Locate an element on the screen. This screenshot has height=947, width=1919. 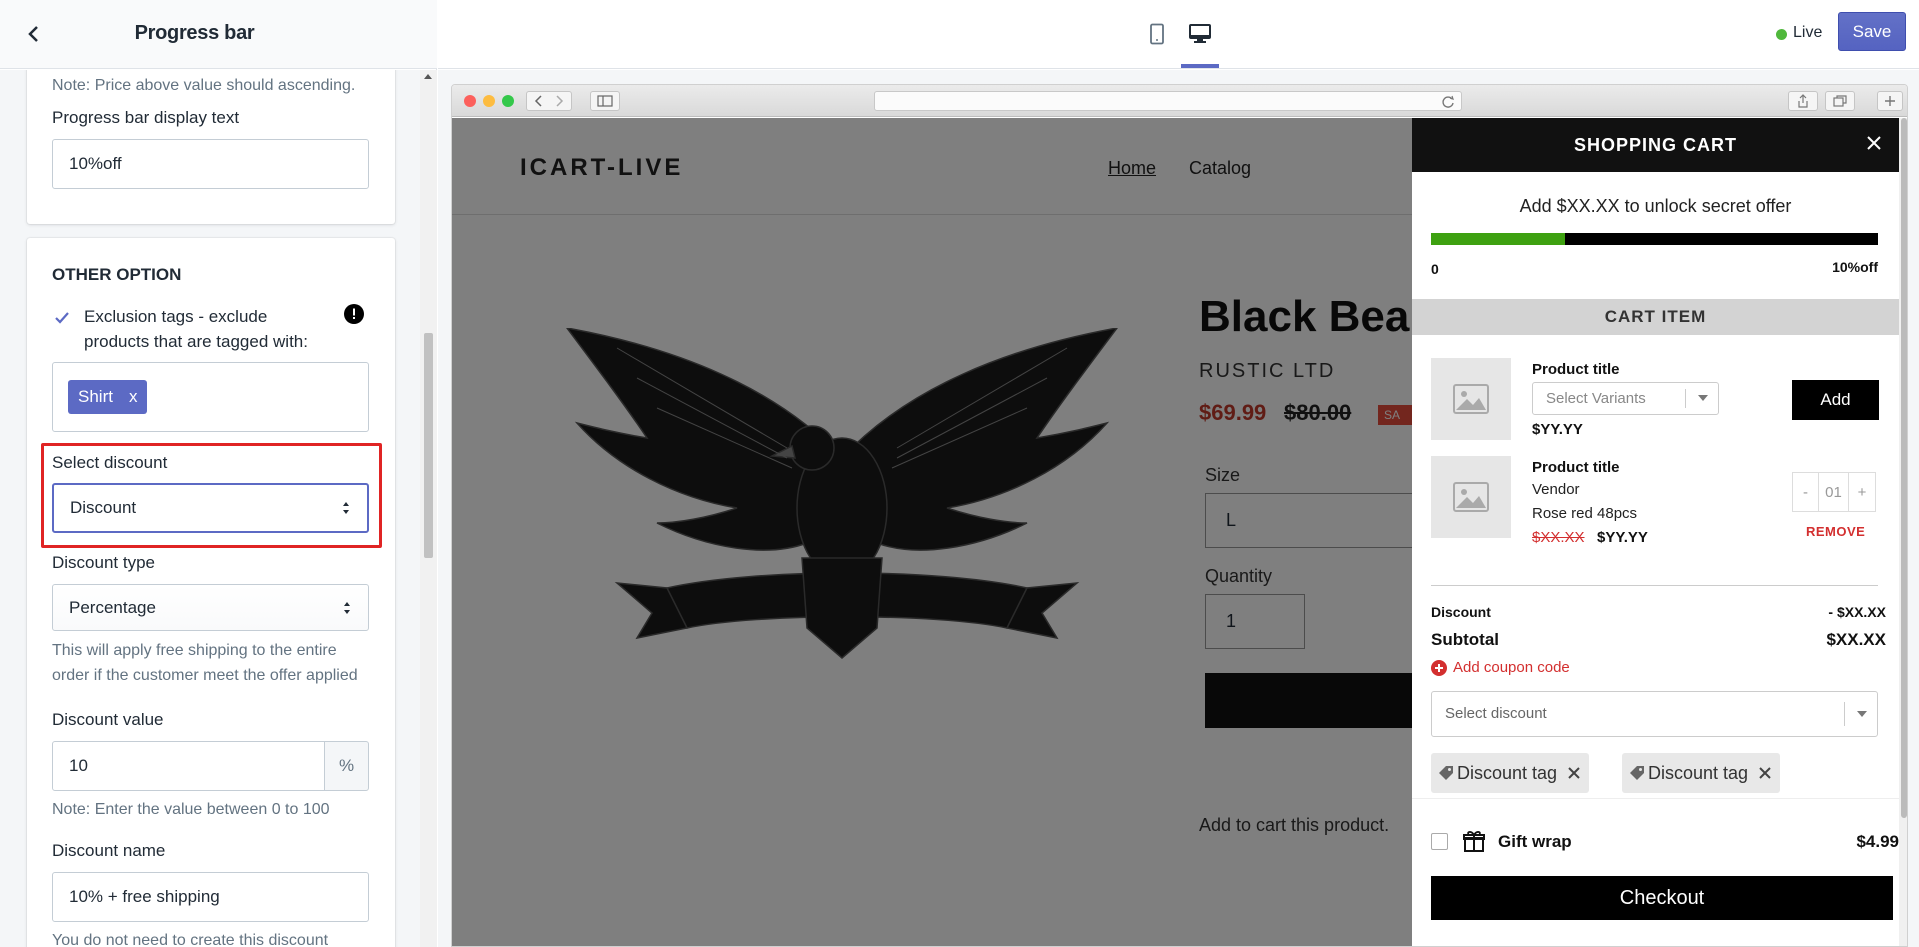
scroll-thumb is located at coordinates (428, 445).